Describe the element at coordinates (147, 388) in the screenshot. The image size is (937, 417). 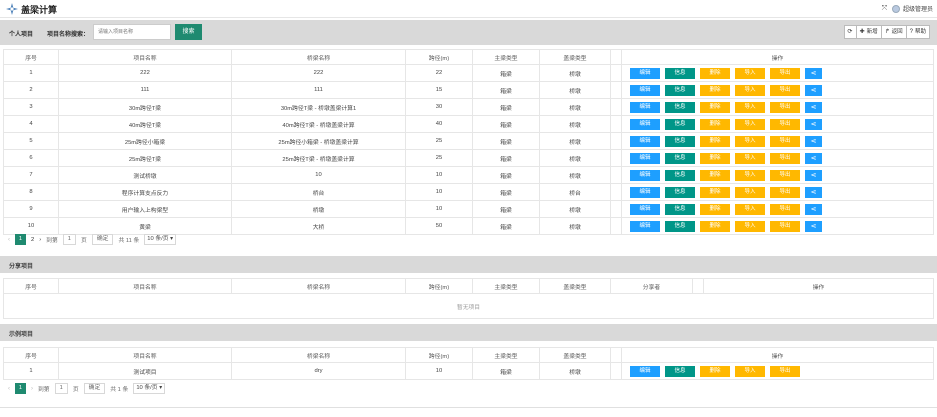
I see `pager-size-value: 10 条/页` at that location.